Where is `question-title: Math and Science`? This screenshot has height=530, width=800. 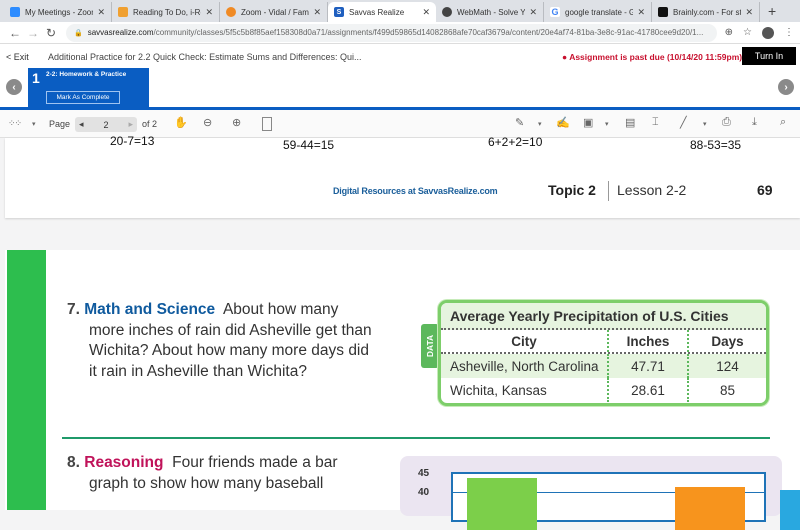 question-title: Math and Science is located at coordinates (150, 309).